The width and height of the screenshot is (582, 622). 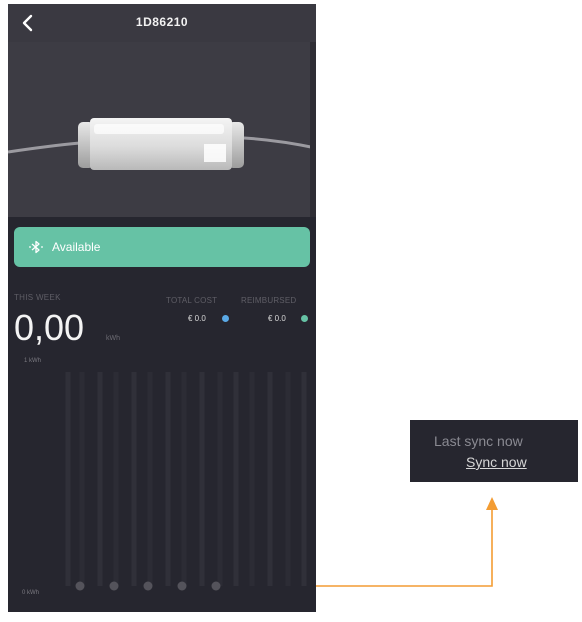 What do you see at coordinates (49, 327) in the screenshot?
I see `energy-value: 0,00` at bounding box center [49, 327].